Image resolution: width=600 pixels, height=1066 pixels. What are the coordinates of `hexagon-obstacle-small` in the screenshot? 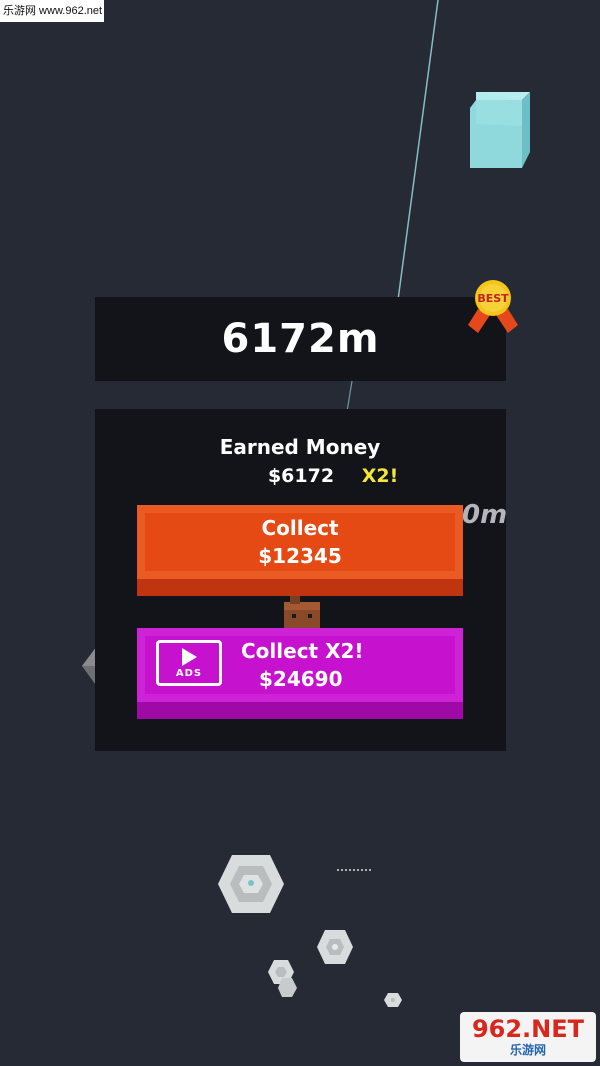 It's located at (335, 947).